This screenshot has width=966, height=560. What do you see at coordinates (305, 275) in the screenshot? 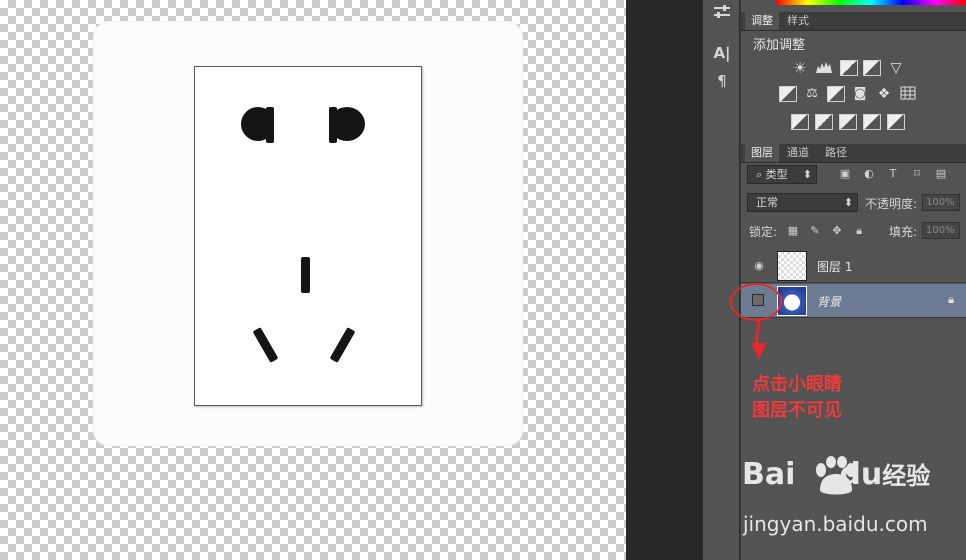
I see `socket-hole-ground` at bounding box center [305, 275].